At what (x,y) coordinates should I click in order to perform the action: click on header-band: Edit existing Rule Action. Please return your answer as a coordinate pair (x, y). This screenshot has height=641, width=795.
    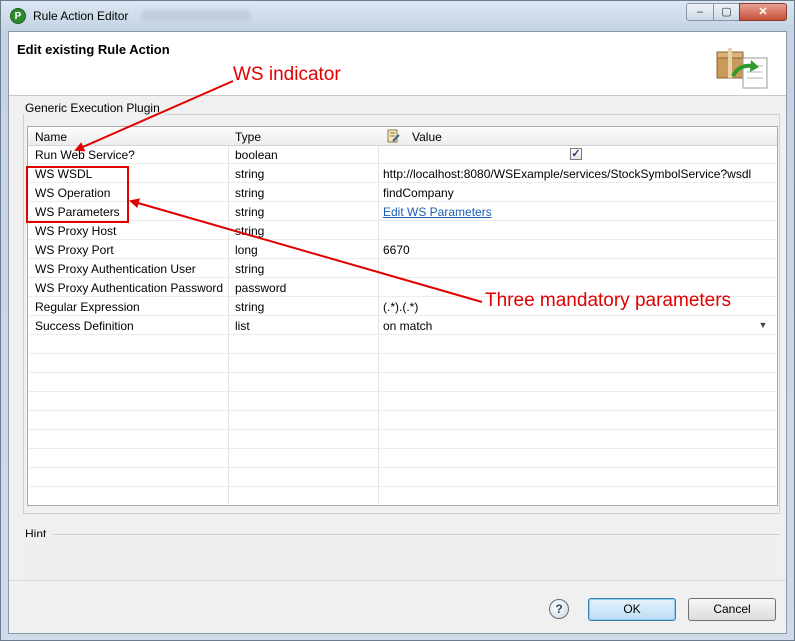
    Looking at the image, I should click on (397, 64).